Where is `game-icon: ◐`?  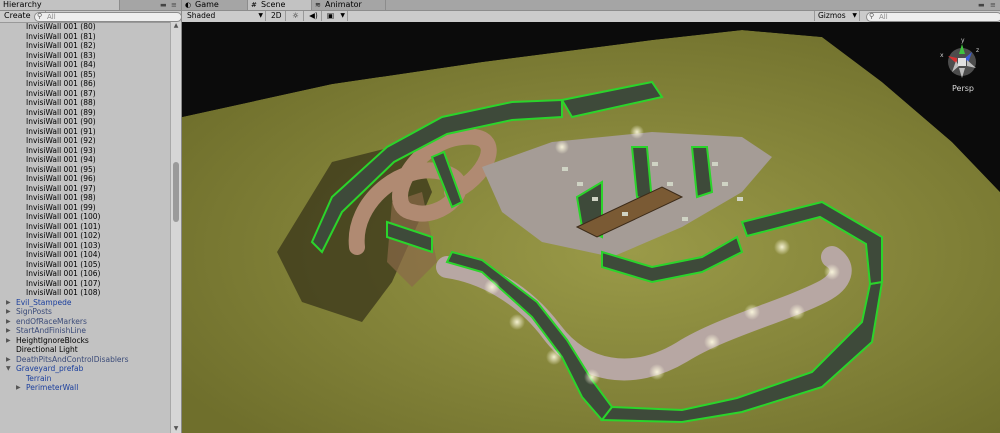
game-icon: ◐ is located at coordinates (188, 5).